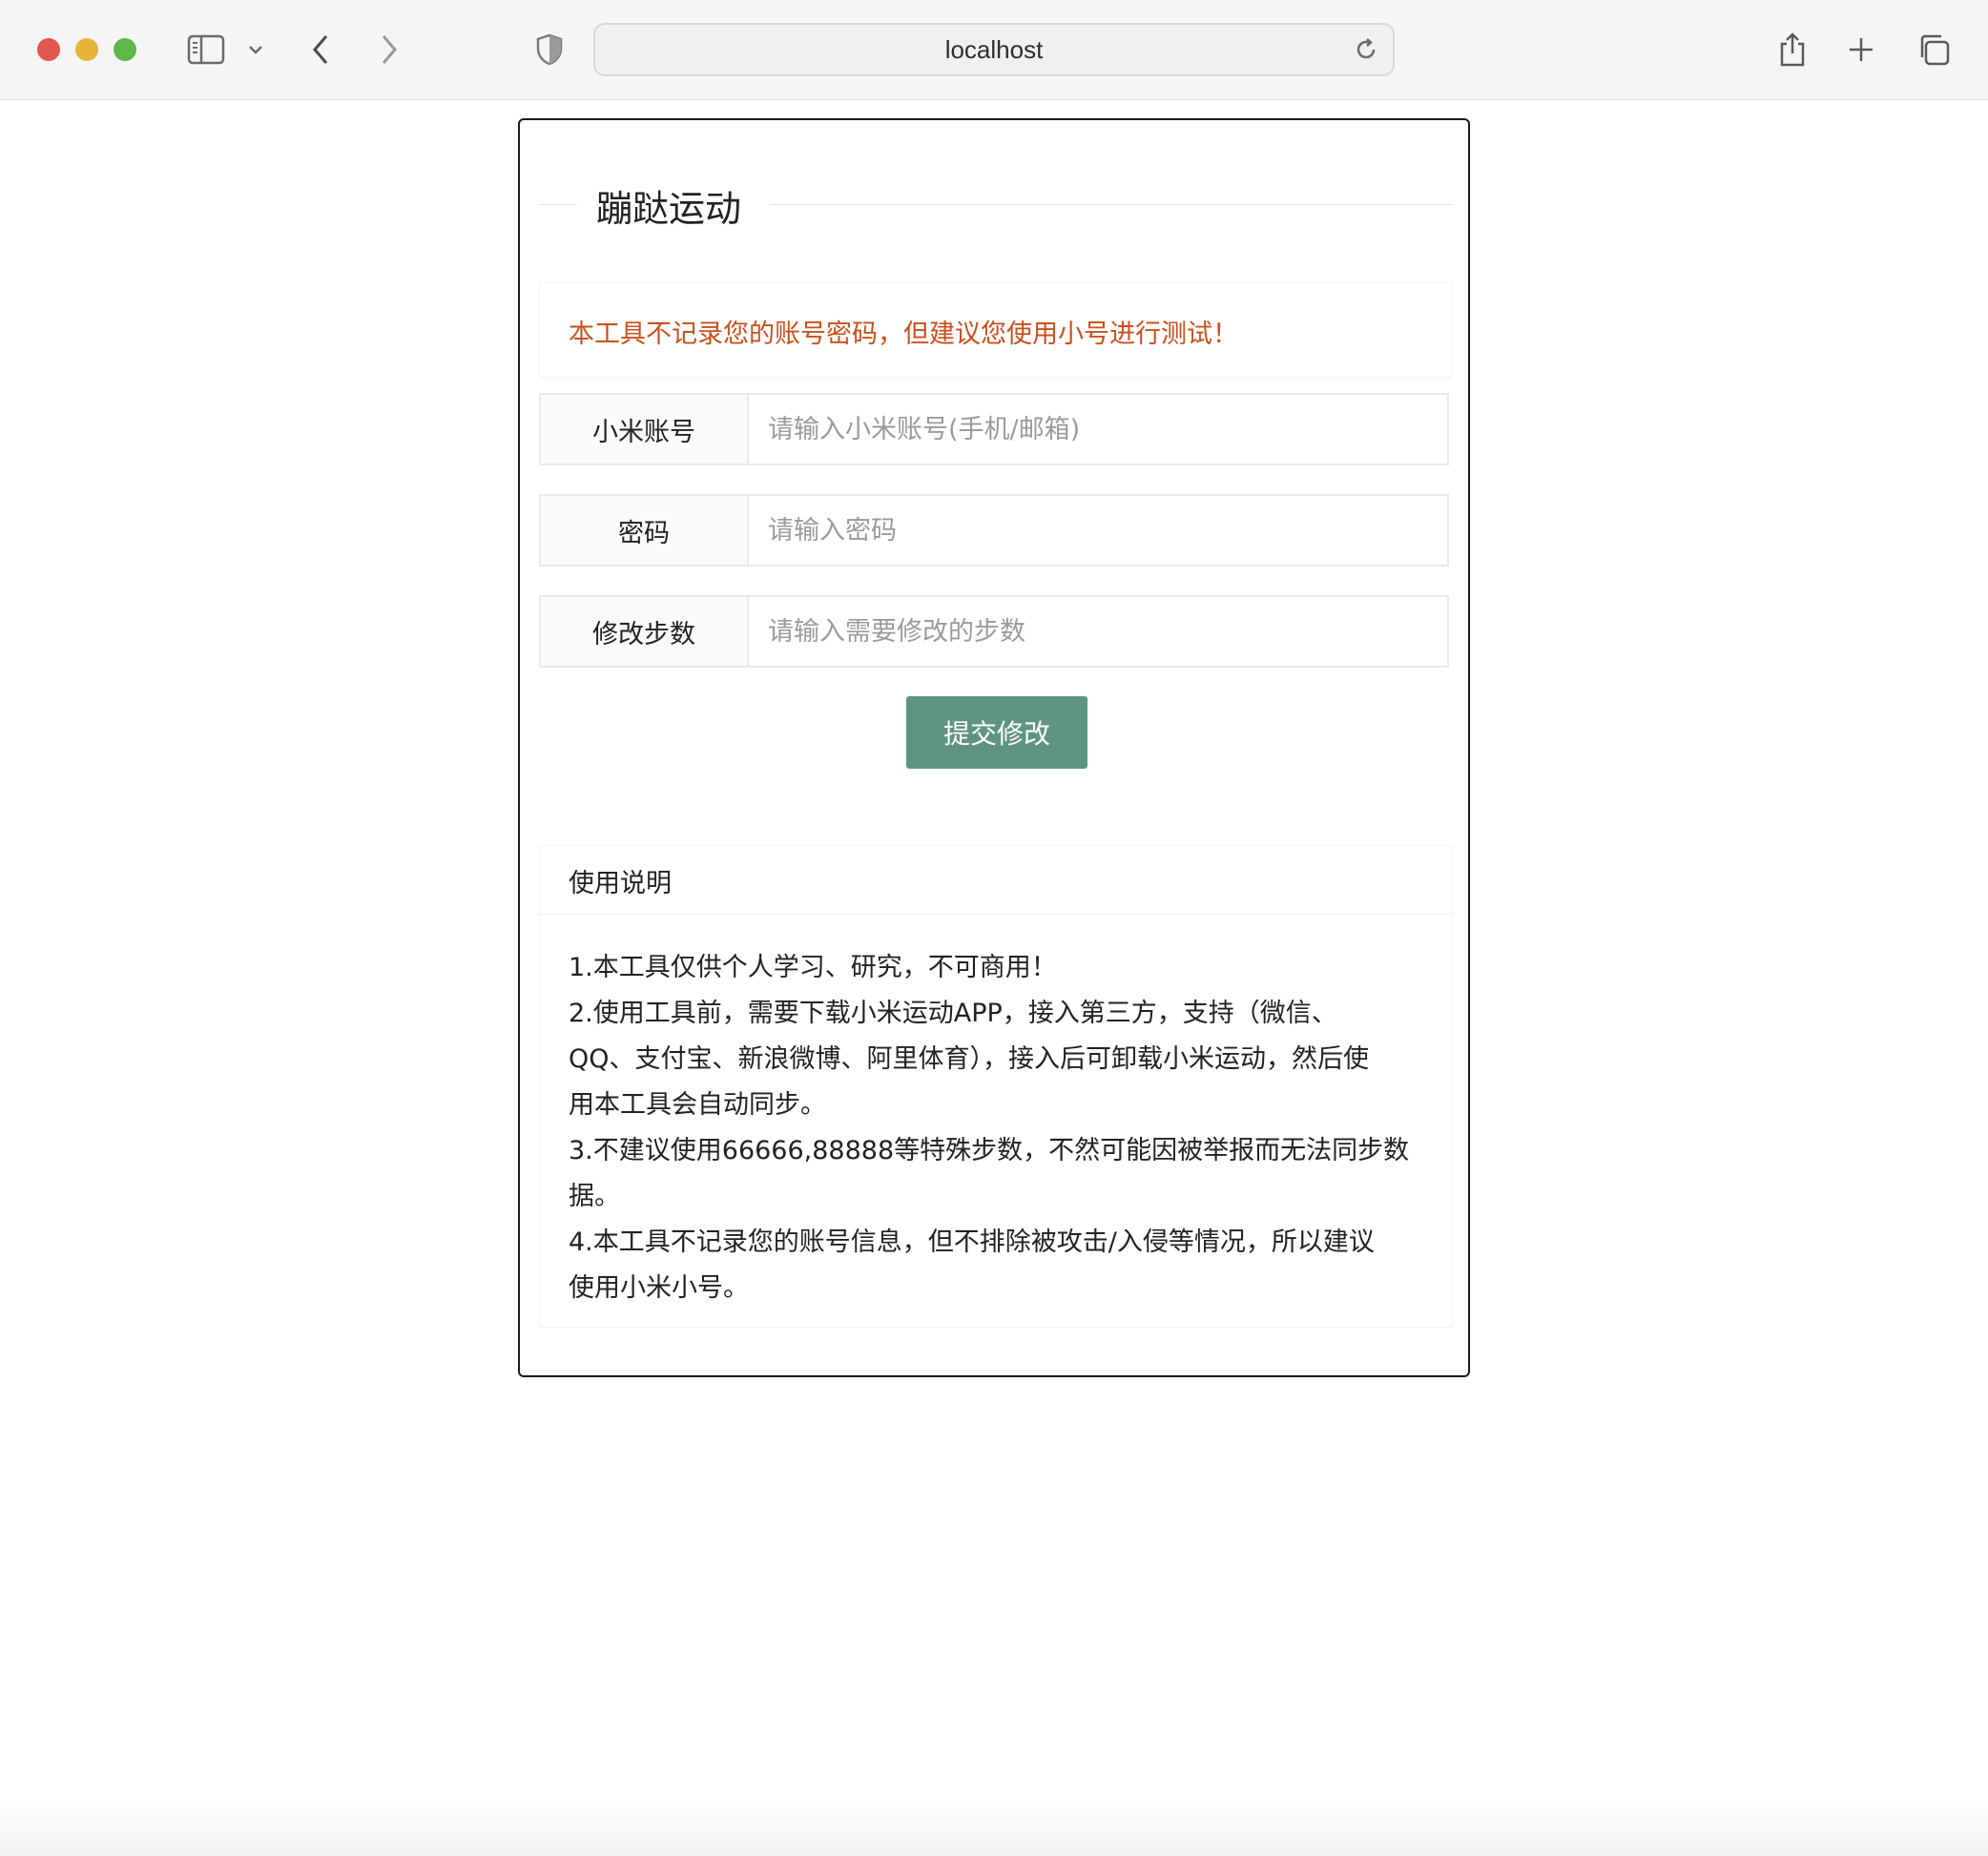 This screenshot has width=1988, height=1856. What do you see at coordinates (256, 49) in the screenshot?
I see `chevron-down-icon` at bounding box center [256, 49].